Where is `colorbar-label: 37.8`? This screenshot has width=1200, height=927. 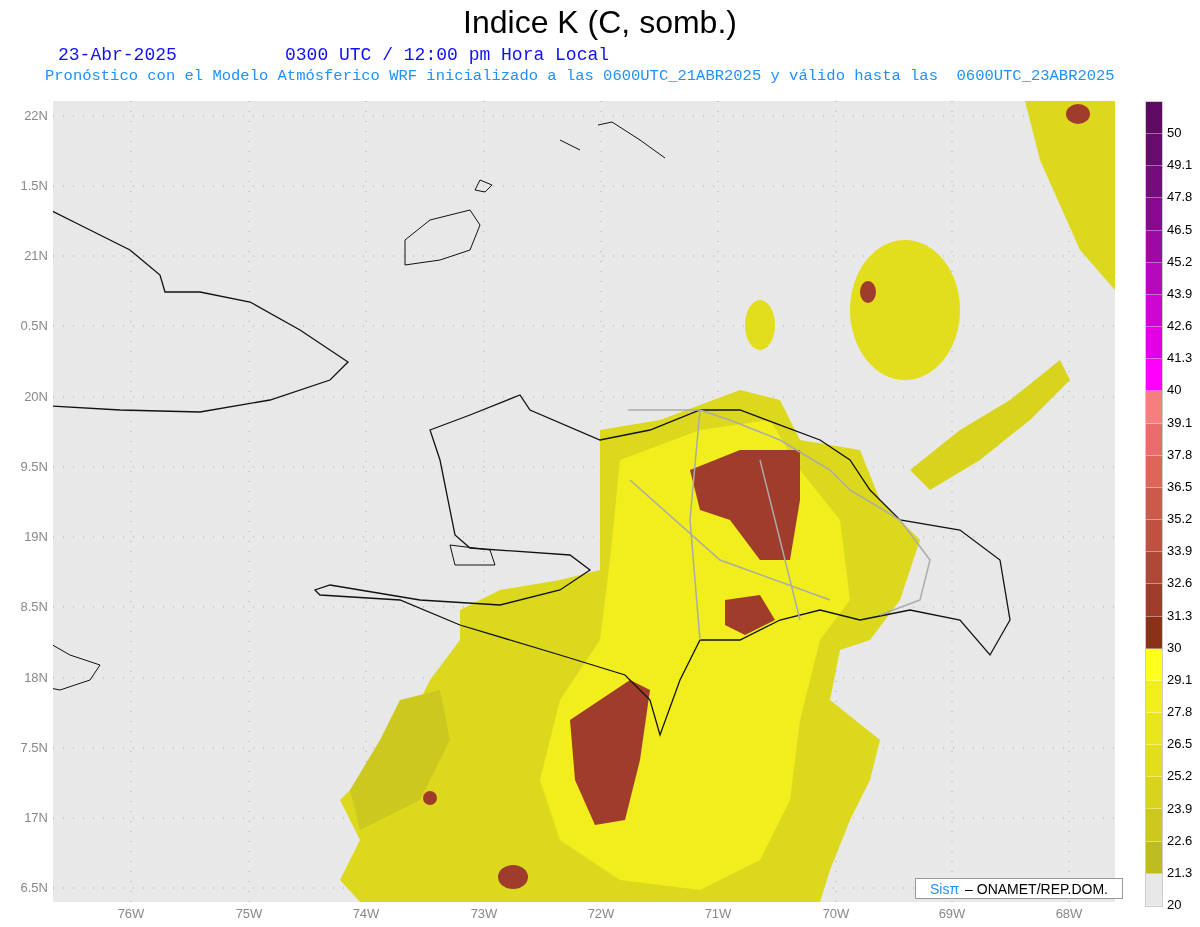
colorbar-label: 37.8 is located at coordinates (1180, 454).